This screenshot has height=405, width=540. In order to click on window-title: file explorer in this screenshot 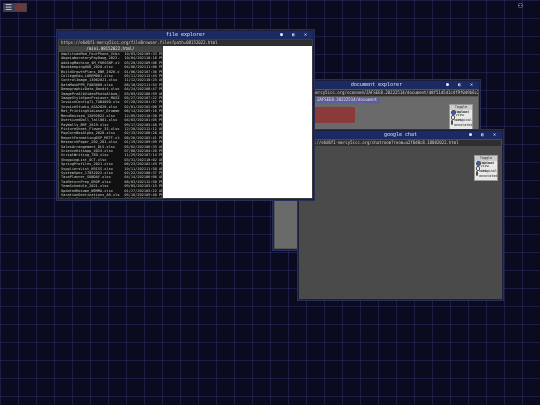, I will do `click(185, 35)`.